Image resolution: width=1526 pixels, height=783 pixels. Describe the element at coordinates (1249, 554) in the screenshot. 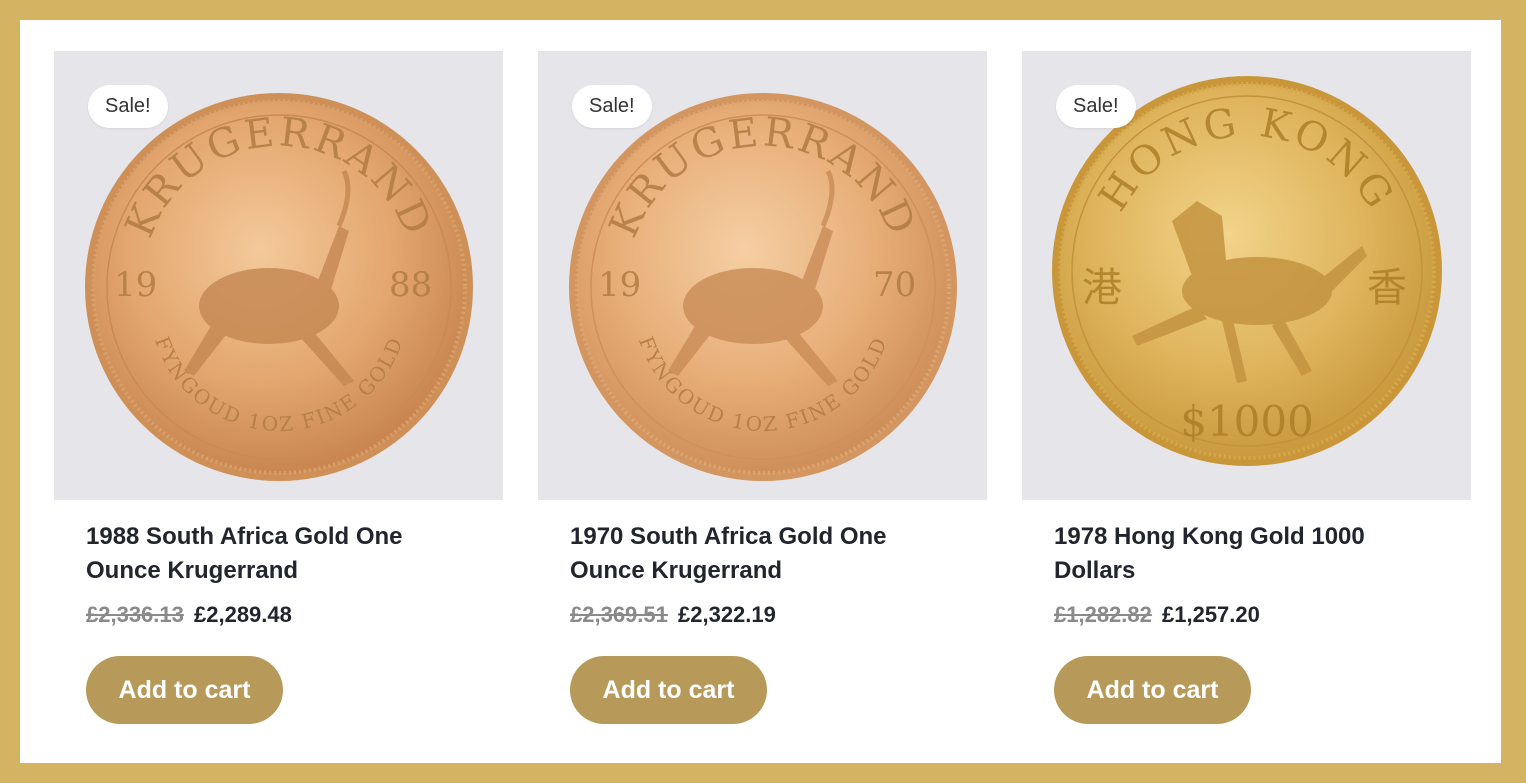

I see `product-title: 1978 Hong Kong Gold 1000 Dollars` at that location.